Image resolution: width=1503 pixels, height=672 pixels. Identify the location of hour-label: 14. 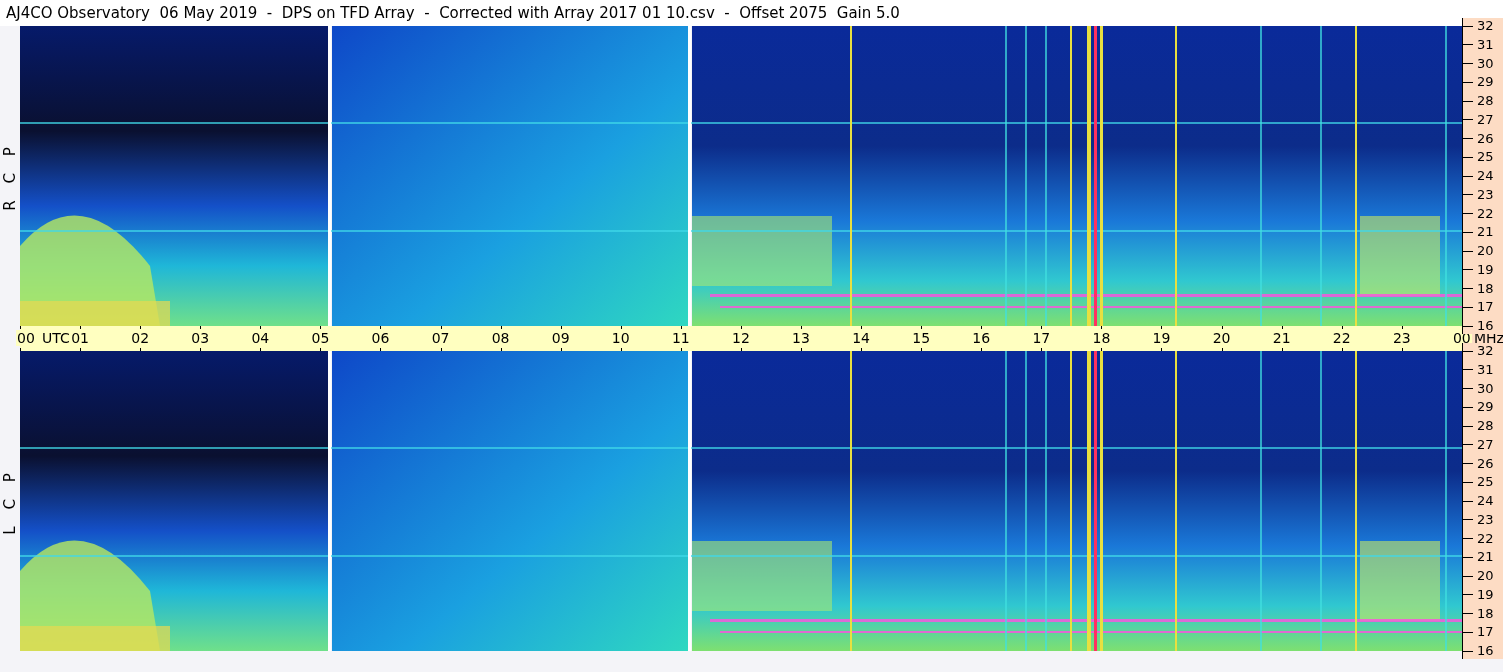
(861, 338).